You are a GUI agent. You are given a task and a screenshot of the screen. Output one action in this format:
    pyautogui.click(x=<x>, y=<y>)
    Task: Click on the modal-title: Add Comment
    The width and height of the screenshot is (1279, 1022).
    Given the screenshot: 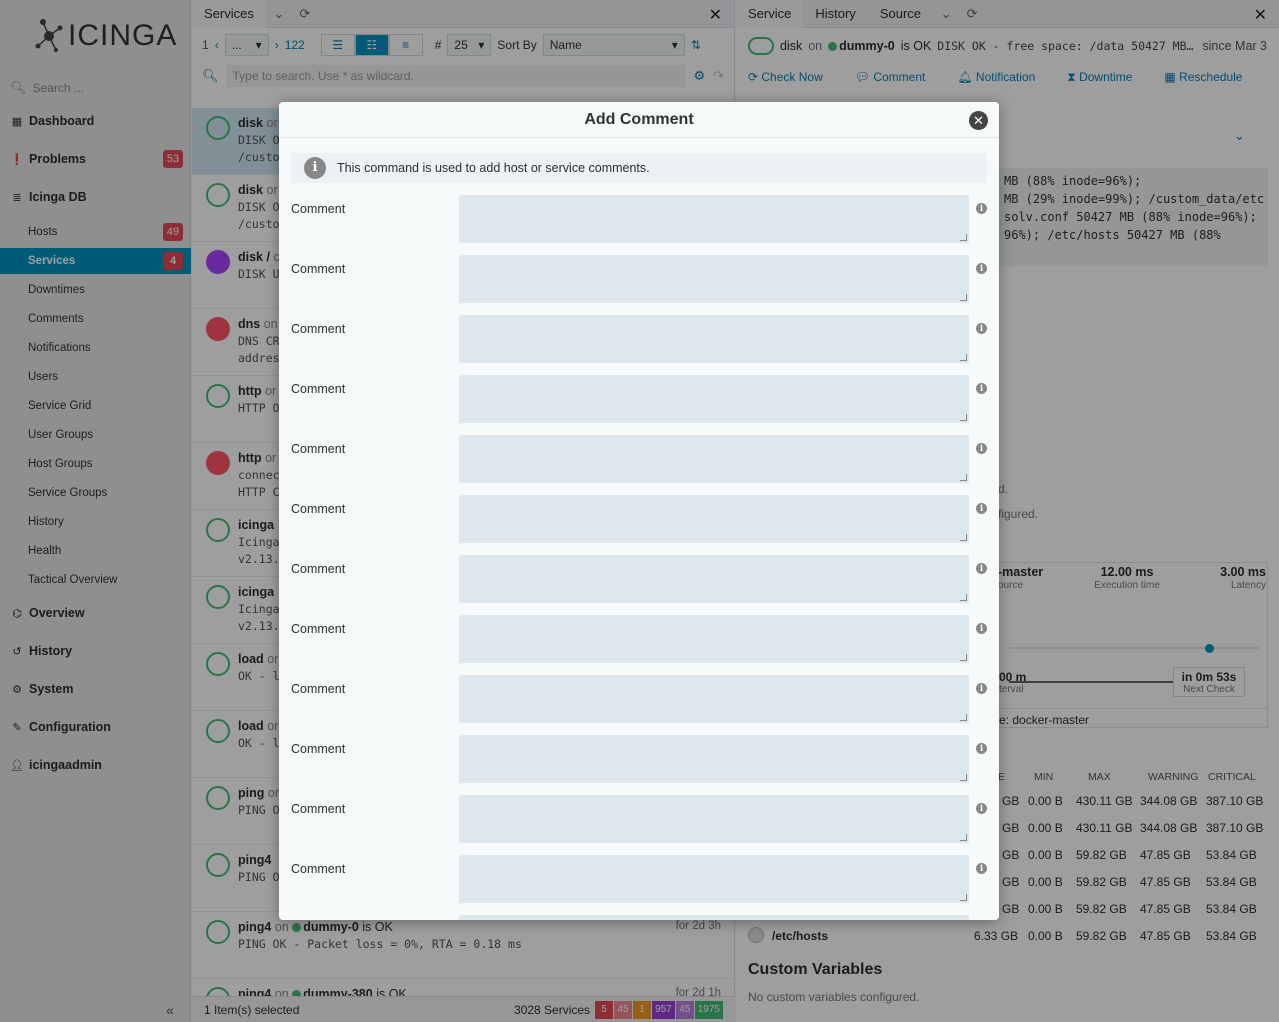 What is the action you would take?
    pyautogui.click(x=639, y=119)
    